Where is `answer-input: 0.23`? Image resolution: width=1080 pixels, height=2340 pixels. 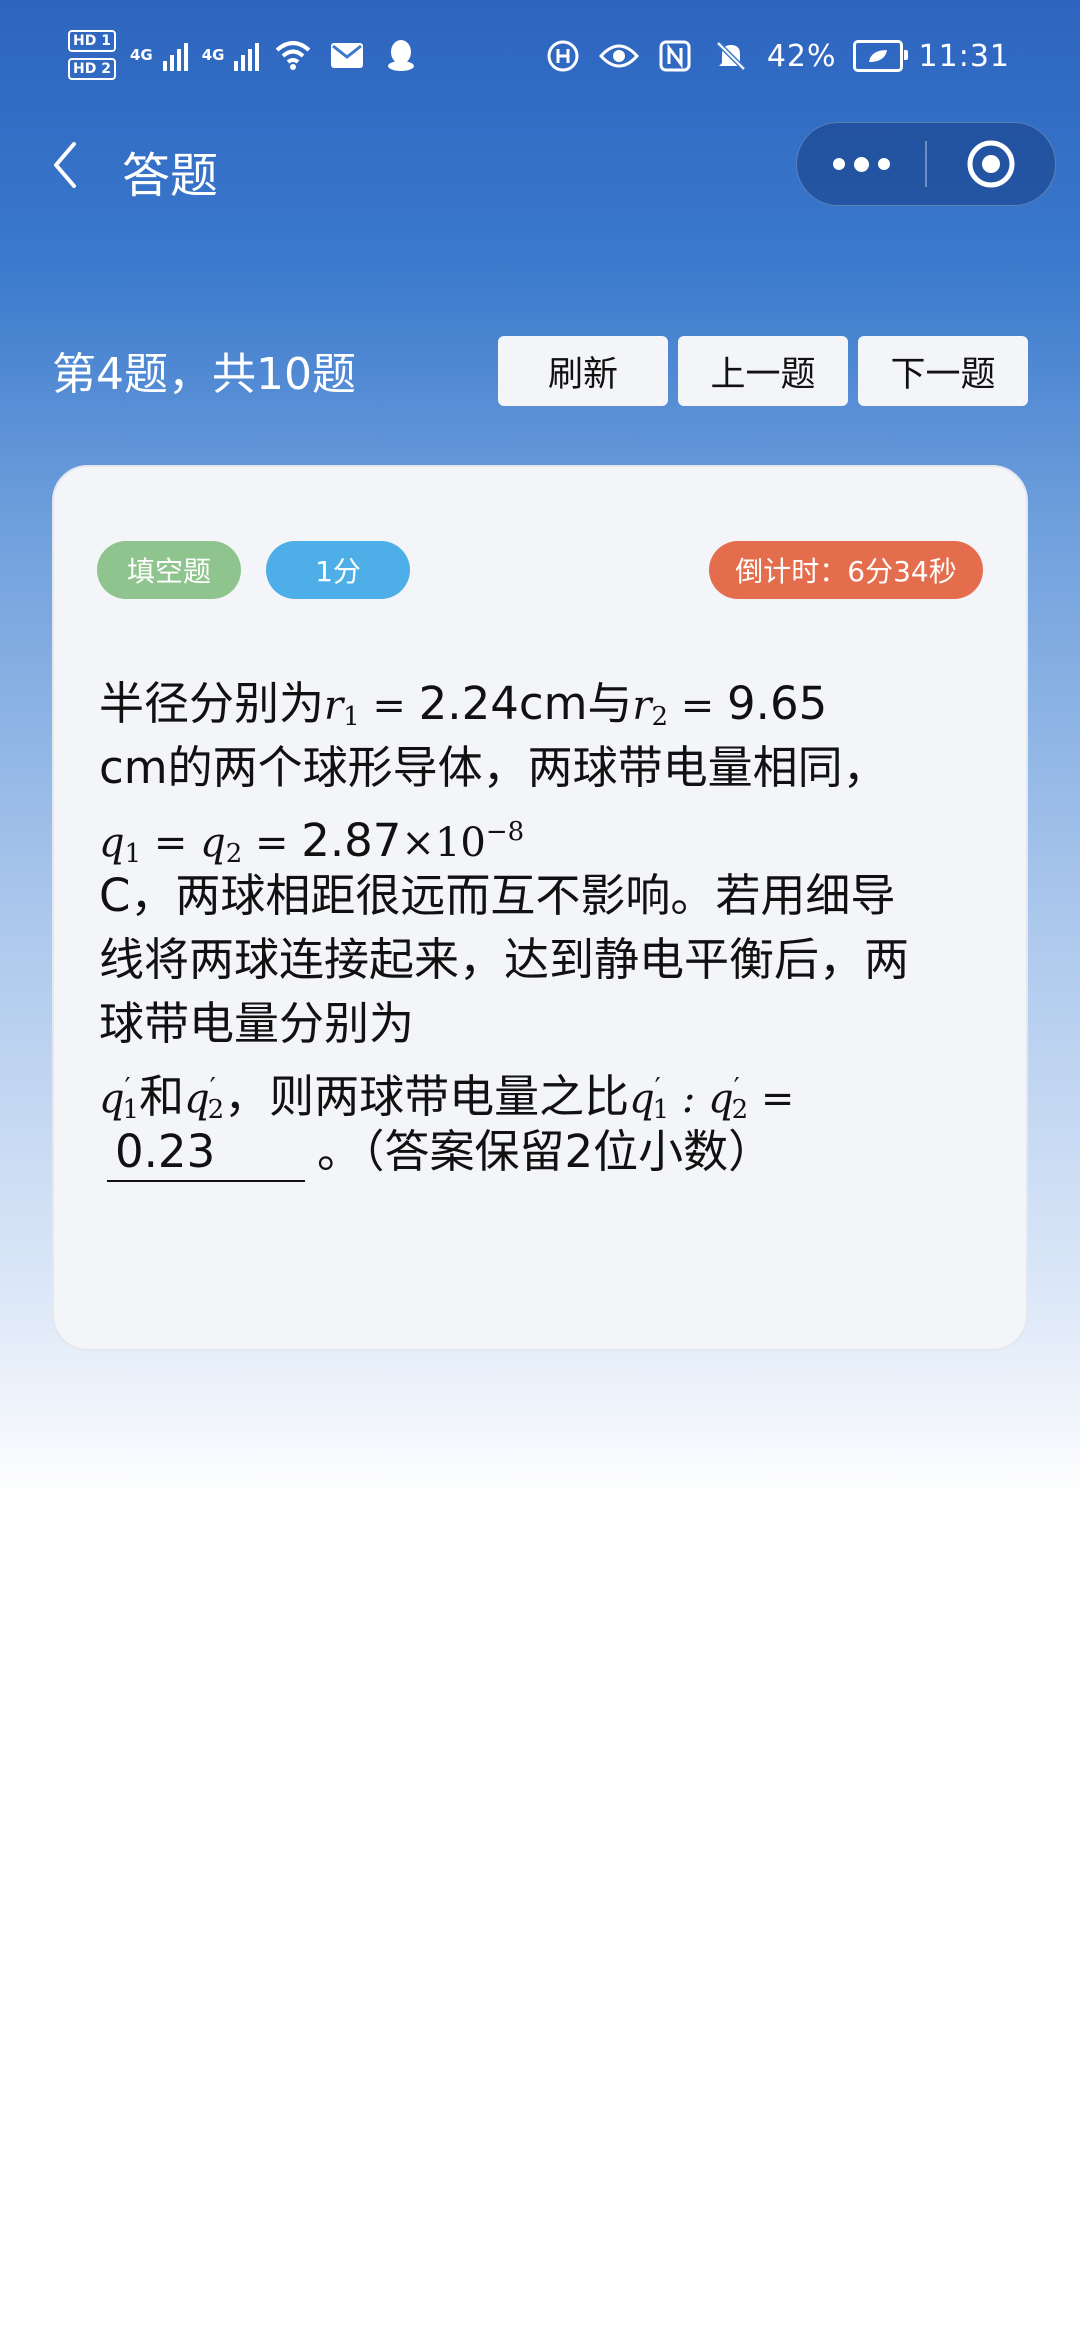
answer-input: 0.23 is located at coordinates (206, 1153).